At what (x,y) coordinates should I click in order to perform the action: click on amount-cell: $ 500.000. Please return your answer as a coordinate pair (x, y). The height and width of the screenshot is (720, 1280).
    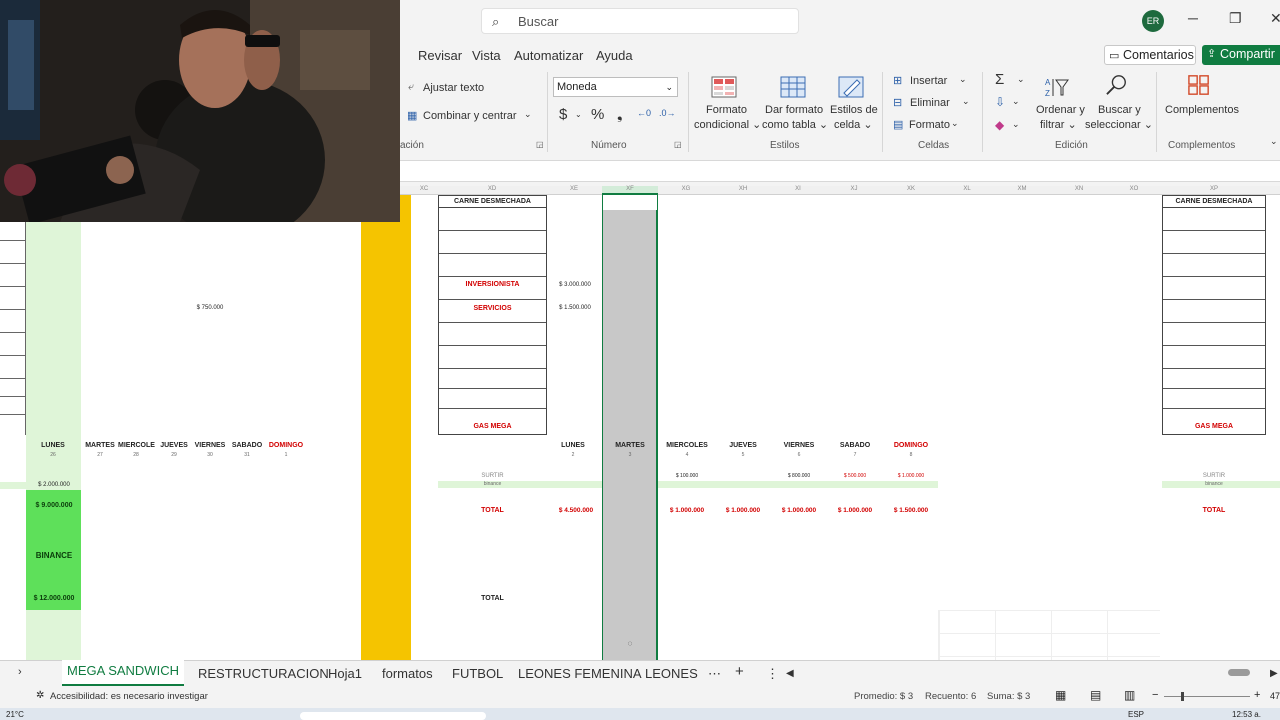
    Looking at the image, I should click on (855, 476).